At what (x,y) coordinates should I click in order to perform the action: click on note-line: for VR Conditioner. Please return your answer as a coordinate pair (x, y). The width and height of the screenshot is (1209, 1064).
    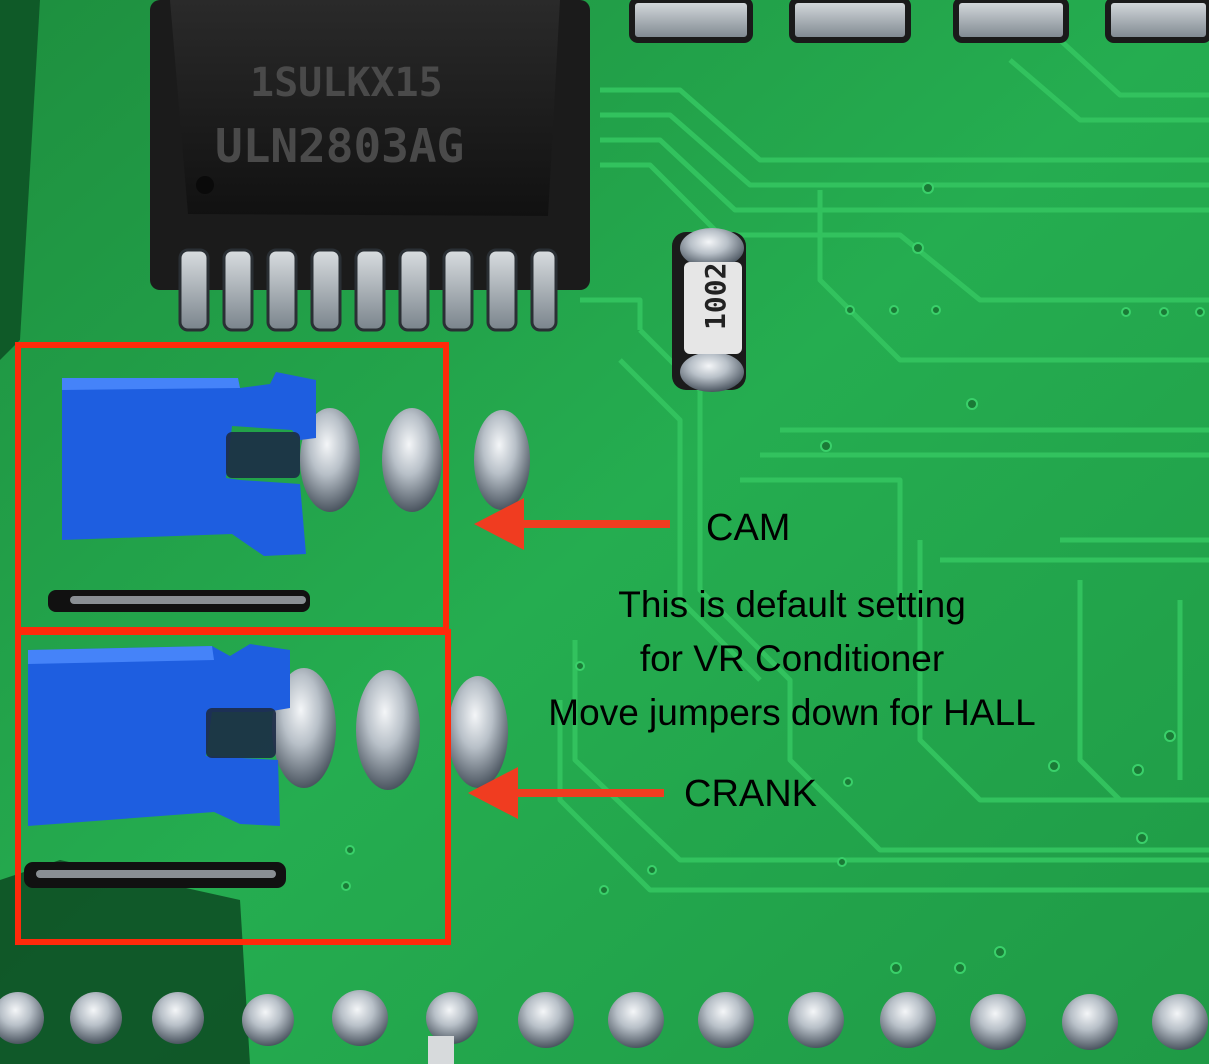
    Looking at the image, I should click on (792, 658).